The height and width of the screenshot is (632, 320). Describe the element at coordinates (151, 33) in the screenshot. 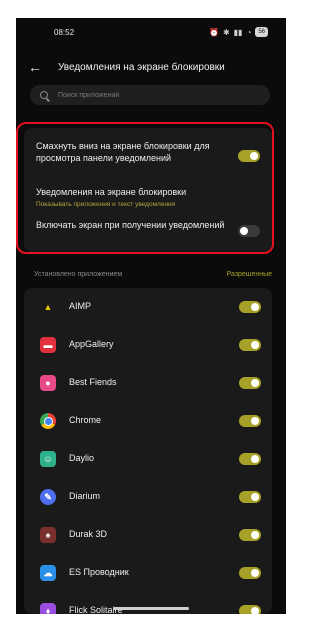

I see `status-bar: 08:52 ⏰ ✱ ▮▮ ◔ 56` at that location.